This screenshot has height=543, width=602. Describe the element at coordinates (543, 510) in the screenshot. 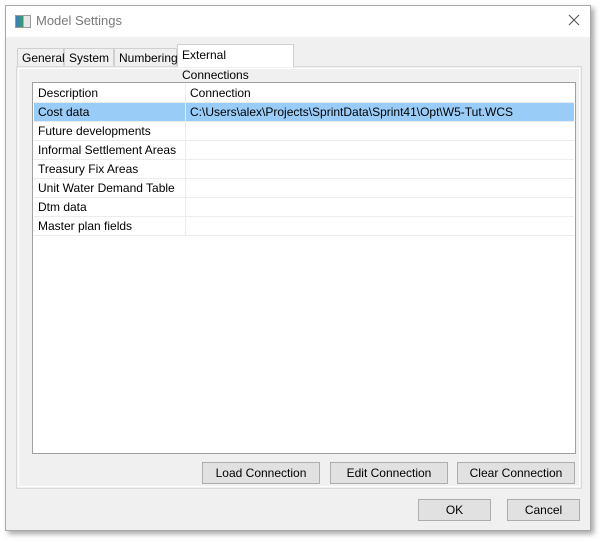

I see `cancel-button: Cancel` at that location.